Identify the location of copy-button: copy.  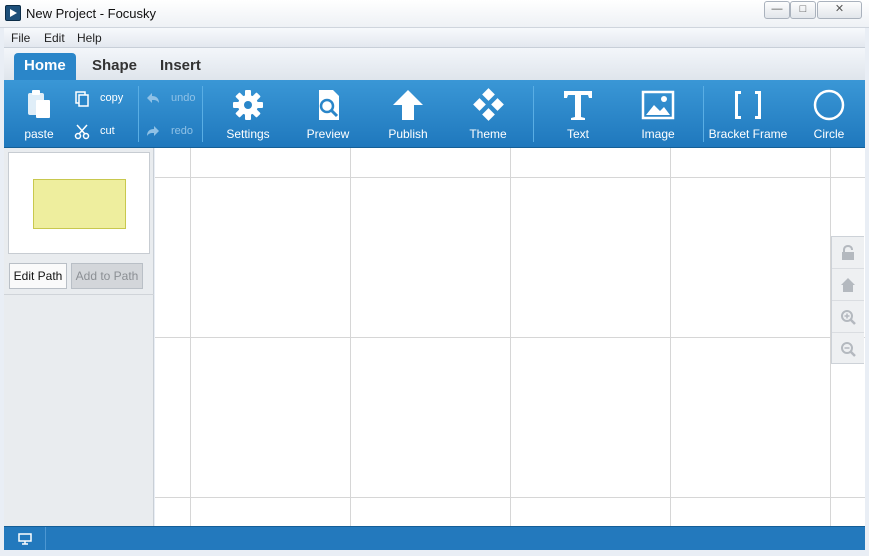
(104, 99).